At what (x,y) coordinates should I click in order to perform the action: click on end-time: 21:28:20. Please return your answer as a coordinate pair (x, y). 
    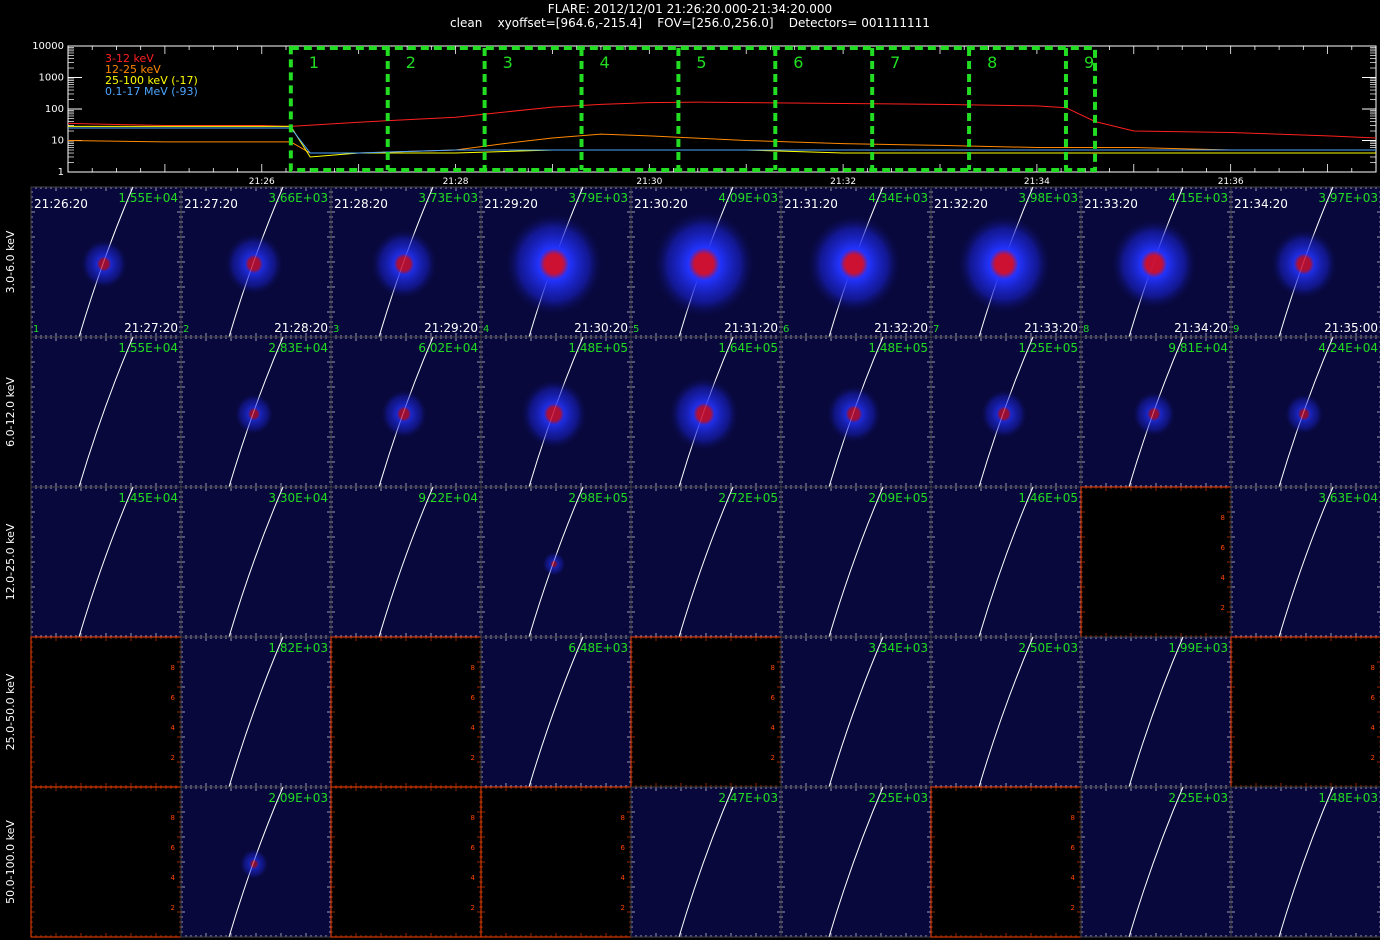
    Looking at the image, I should click on (301, 328).